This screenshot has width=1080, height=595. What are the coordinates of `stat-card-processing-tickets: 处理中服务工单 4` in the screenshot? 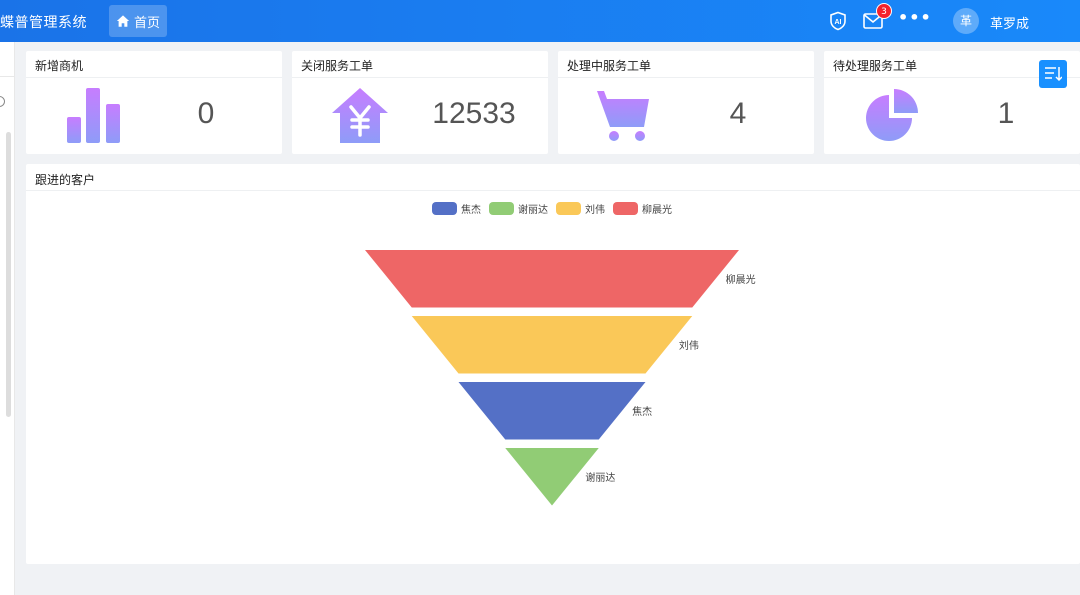 It's located at (686, 102).